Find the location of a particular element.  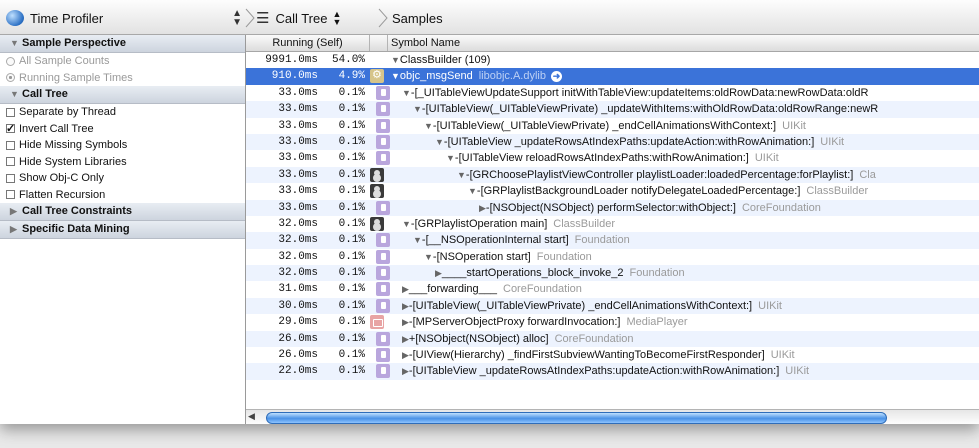

library-name: ClassBuilder is located at coordinates (837, 191).